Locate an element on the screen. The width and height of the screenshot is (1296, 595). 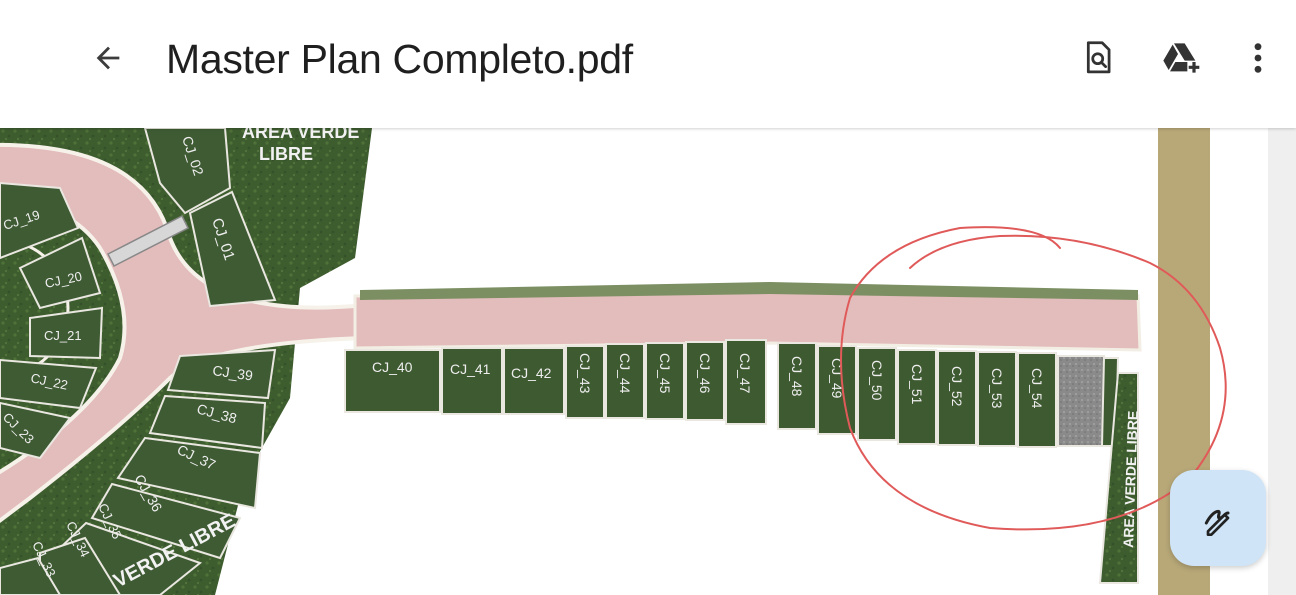
lot-label-cj43: CJ_43 is located at coordinates (585, 373).